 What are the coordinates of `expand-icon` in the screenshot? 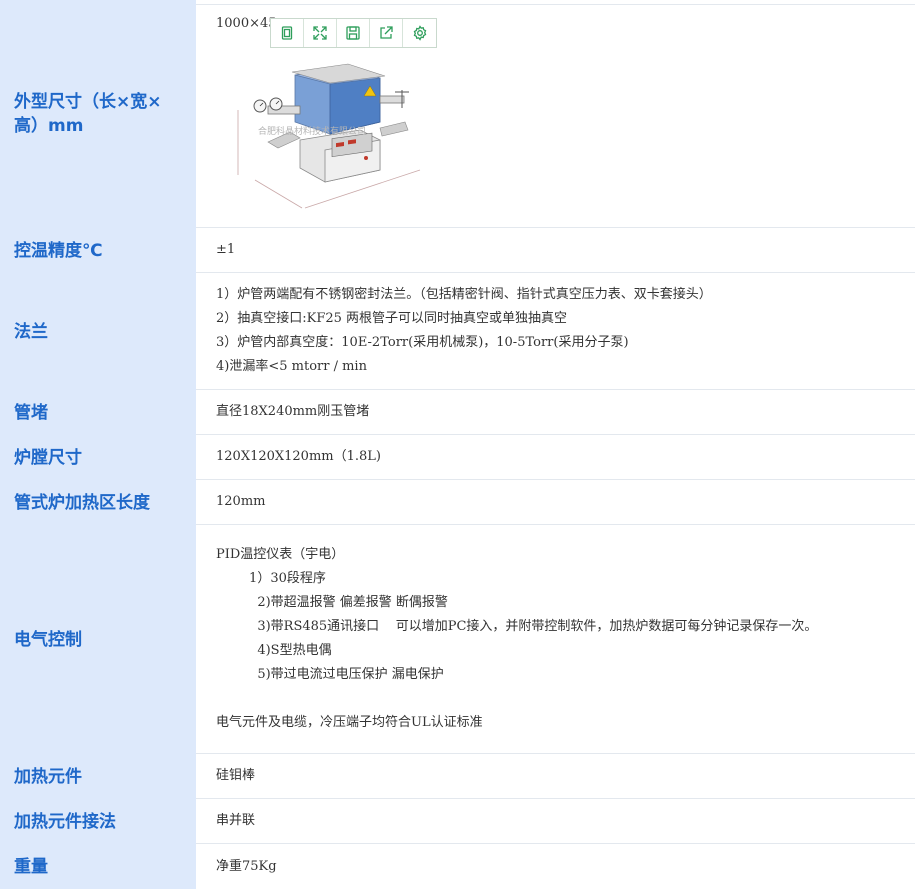 It's located at (320, 33).